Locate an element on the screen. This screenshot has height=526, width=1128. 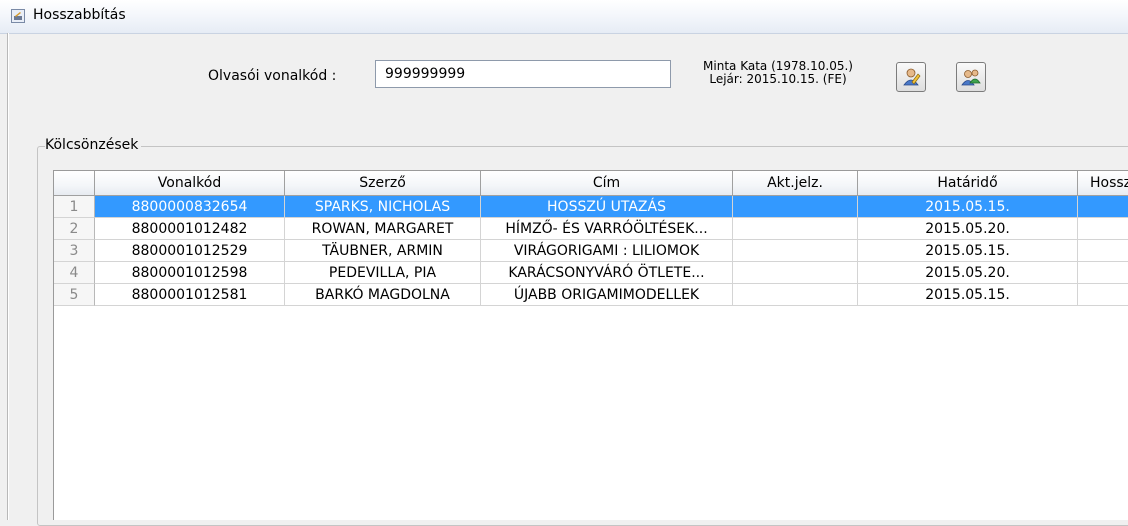
edit-reader-button is located at coordinates (911, 77).